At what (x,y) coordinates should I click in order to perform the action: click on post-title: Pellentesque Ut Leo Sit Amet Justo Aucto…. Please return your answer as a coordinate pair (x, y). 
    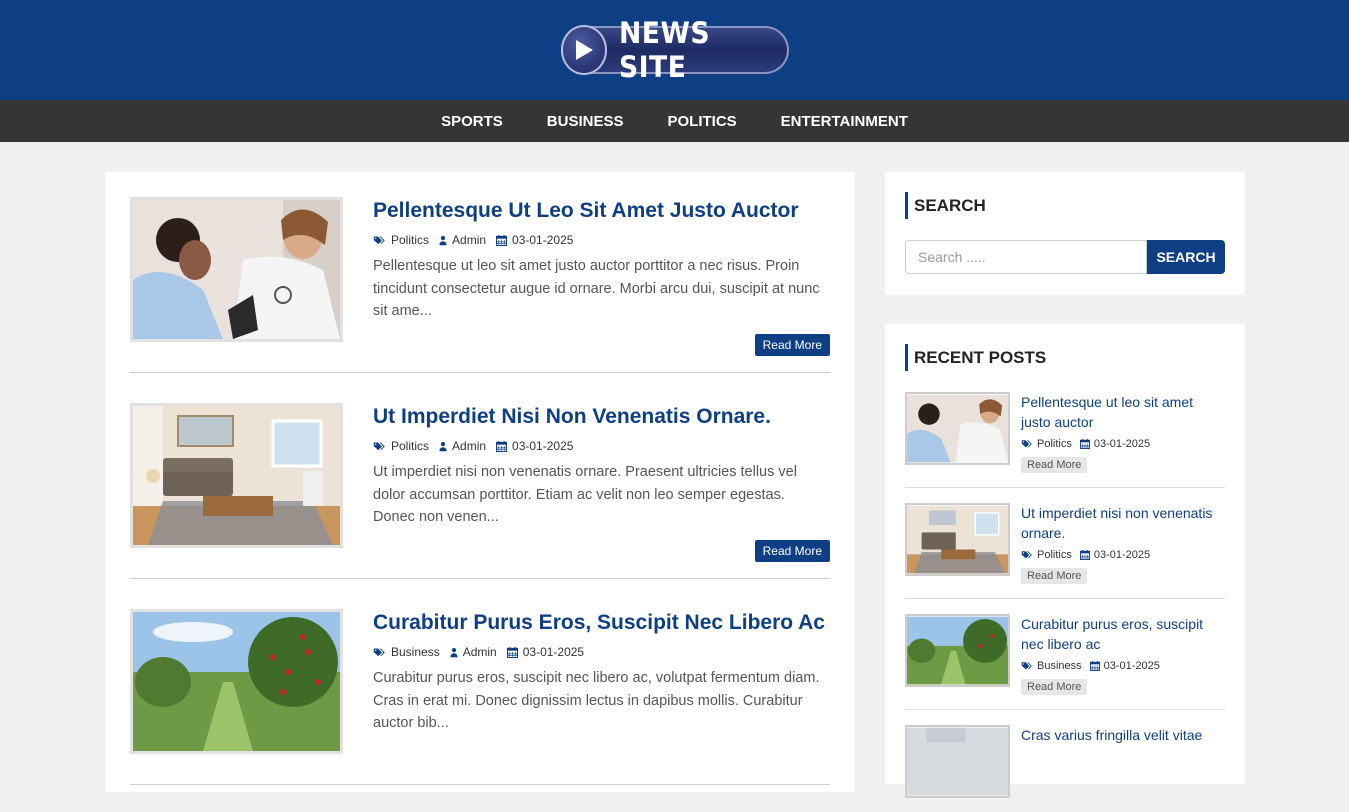
    Looking at the image, I should click on (601, 211).